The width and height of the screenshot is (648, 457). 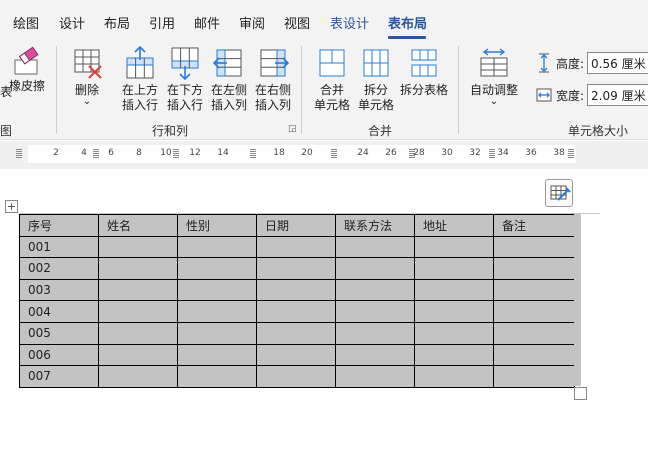 I want to click on header-cell: 性别, so click(x=217, y=225).